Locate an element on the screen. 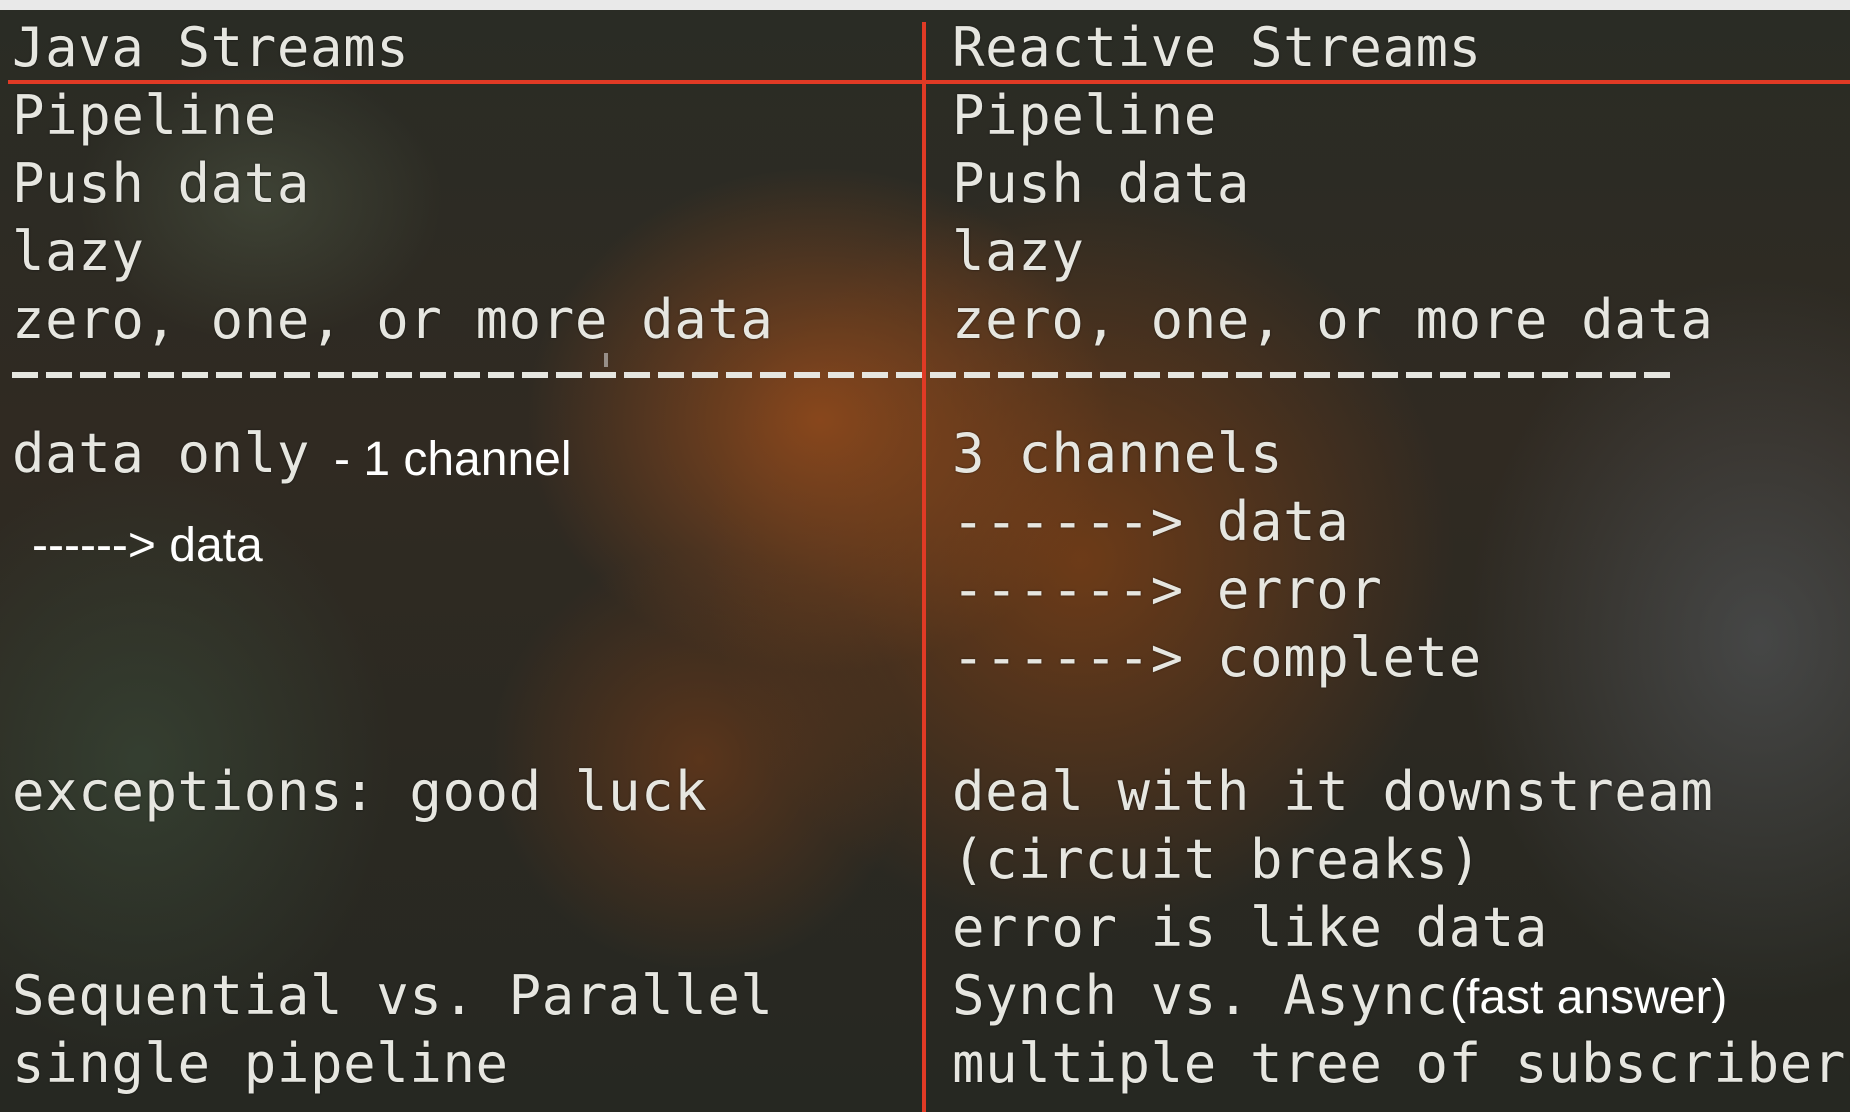 The image size is (1850, 1112). column-divider is located at coordinates (924, 567).